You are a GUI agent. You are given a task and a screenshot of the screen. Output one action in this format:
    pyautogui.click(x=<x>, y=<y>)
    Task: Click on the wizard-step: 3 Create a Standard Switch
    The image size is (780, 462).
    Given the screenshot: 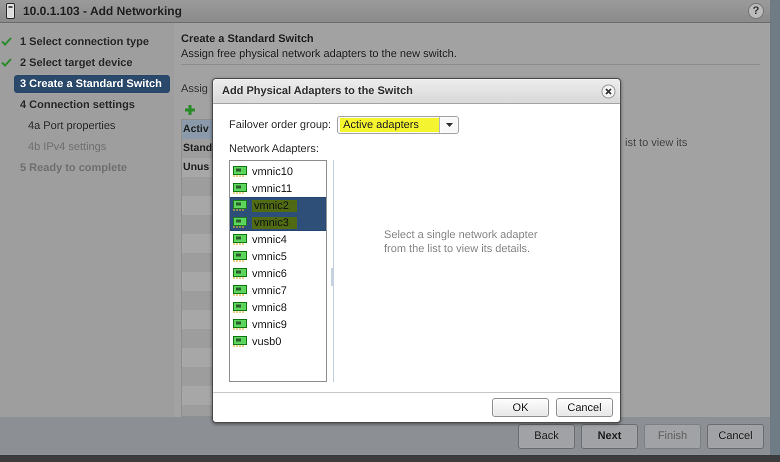 What is the action you would take?
    pyautogui.click(x=92, y=84)
    